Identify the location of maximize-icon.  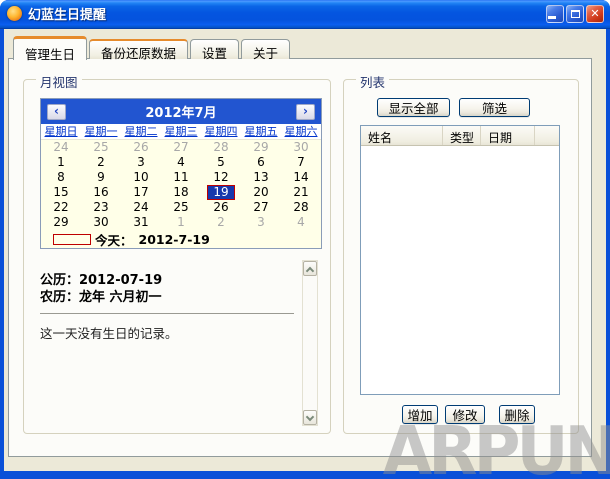
(575, 13).